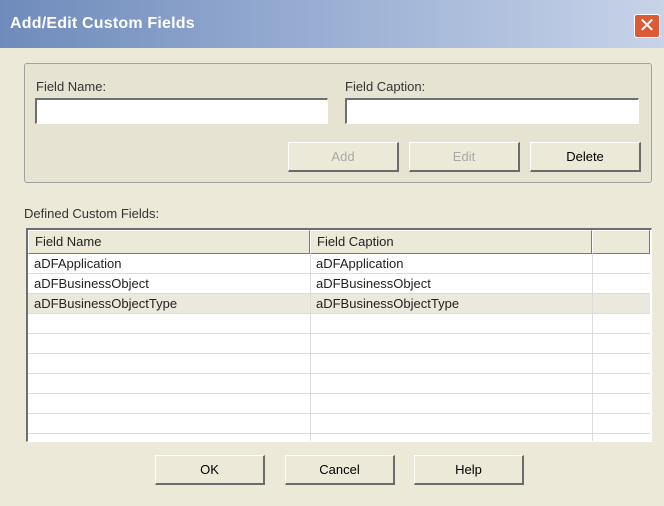  Describe the element at coordinates (621, 242) in the screenshot. I see `column-header-extra` at that location.